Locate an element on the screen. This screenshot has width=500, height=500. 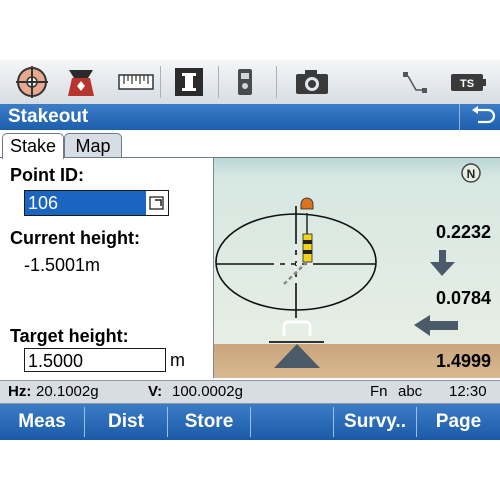
connection-icon is located at coordinates (415, 82).